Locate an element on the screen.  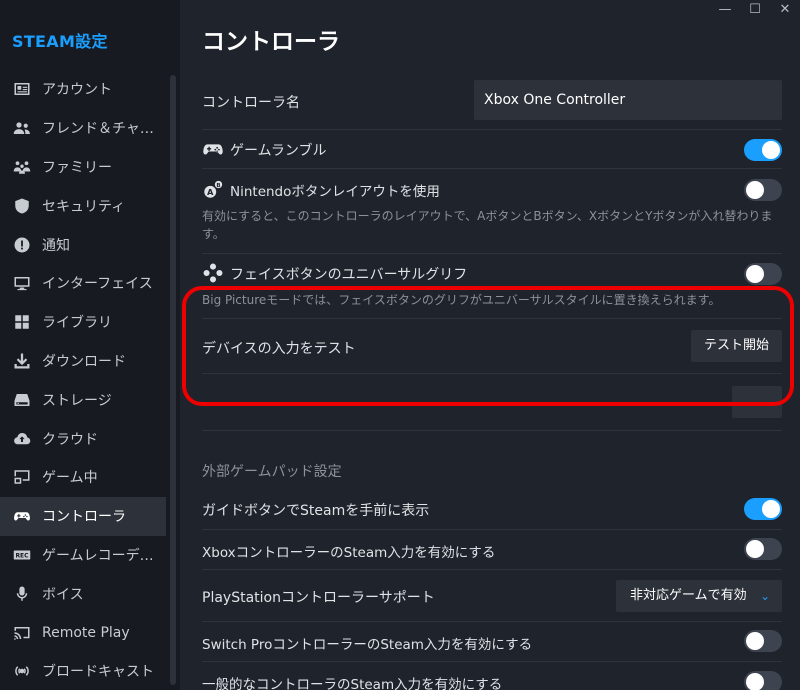
svg-text: B is located at coordinates (218, 186).